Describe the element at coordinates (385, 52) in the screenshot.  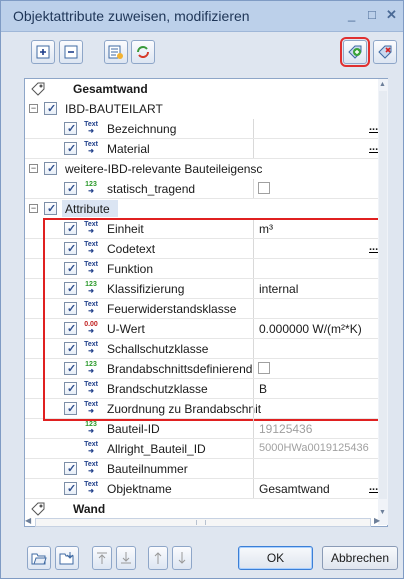
I see `remove-attribute-button` at that location.